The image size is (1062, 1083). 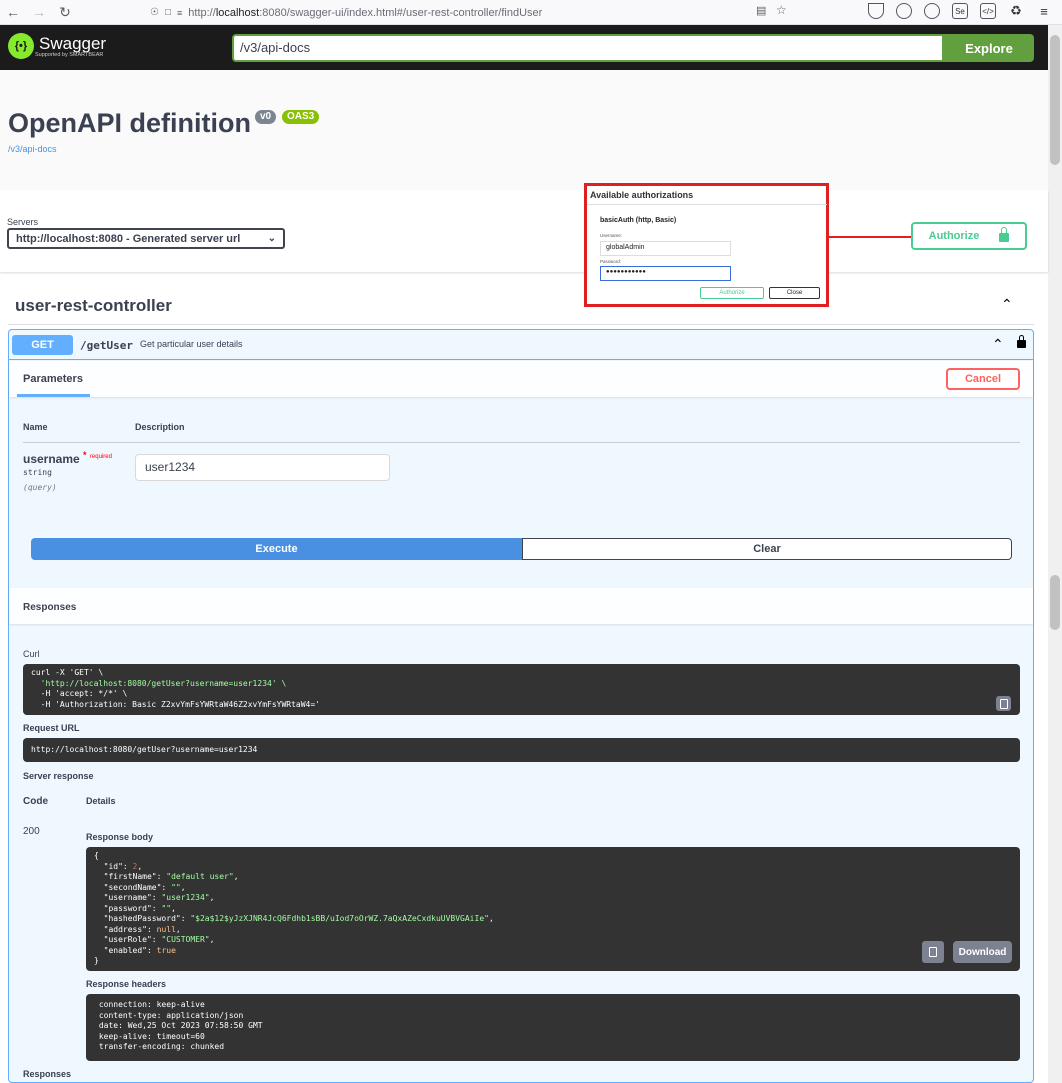 I want to click on collapse-tag-icon: ⌃, so click(x=1007, y=304).